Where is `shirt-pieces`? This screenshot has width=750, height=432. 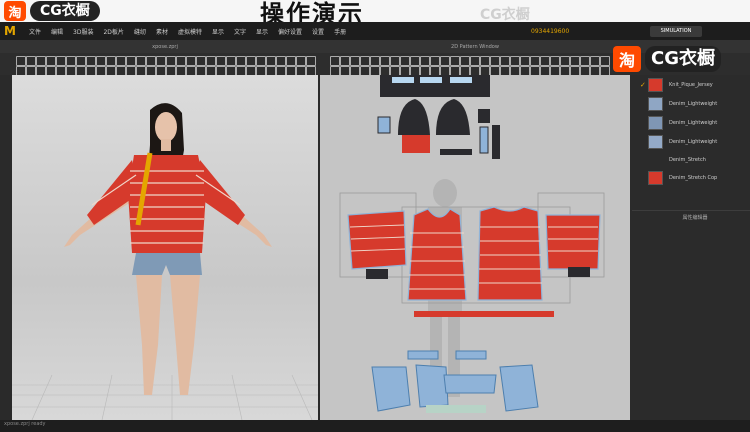 shirt-pieces is located at coordinates (474, 253).